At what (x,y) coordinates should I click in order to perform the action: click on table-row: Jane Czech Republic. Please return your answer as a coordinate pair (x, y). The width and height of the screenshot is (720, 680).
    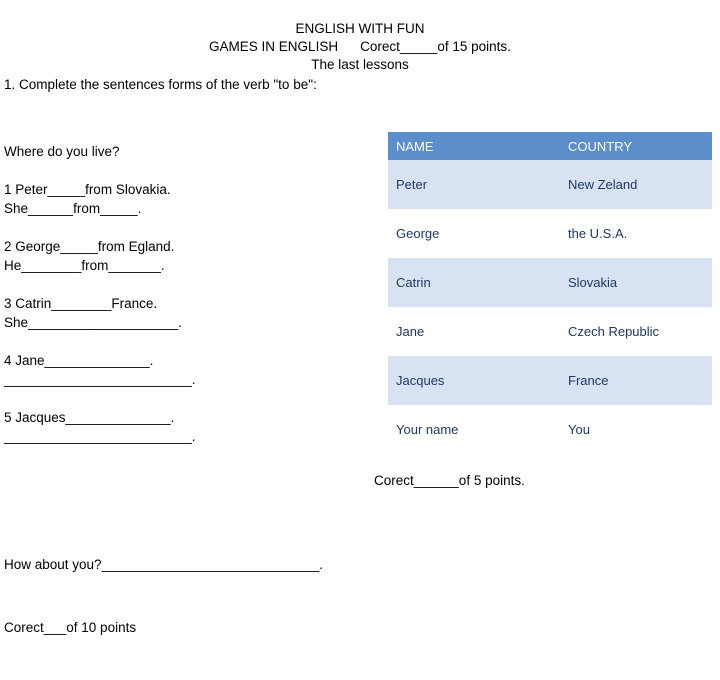
    Looking at the image, I should click on (550, 331).